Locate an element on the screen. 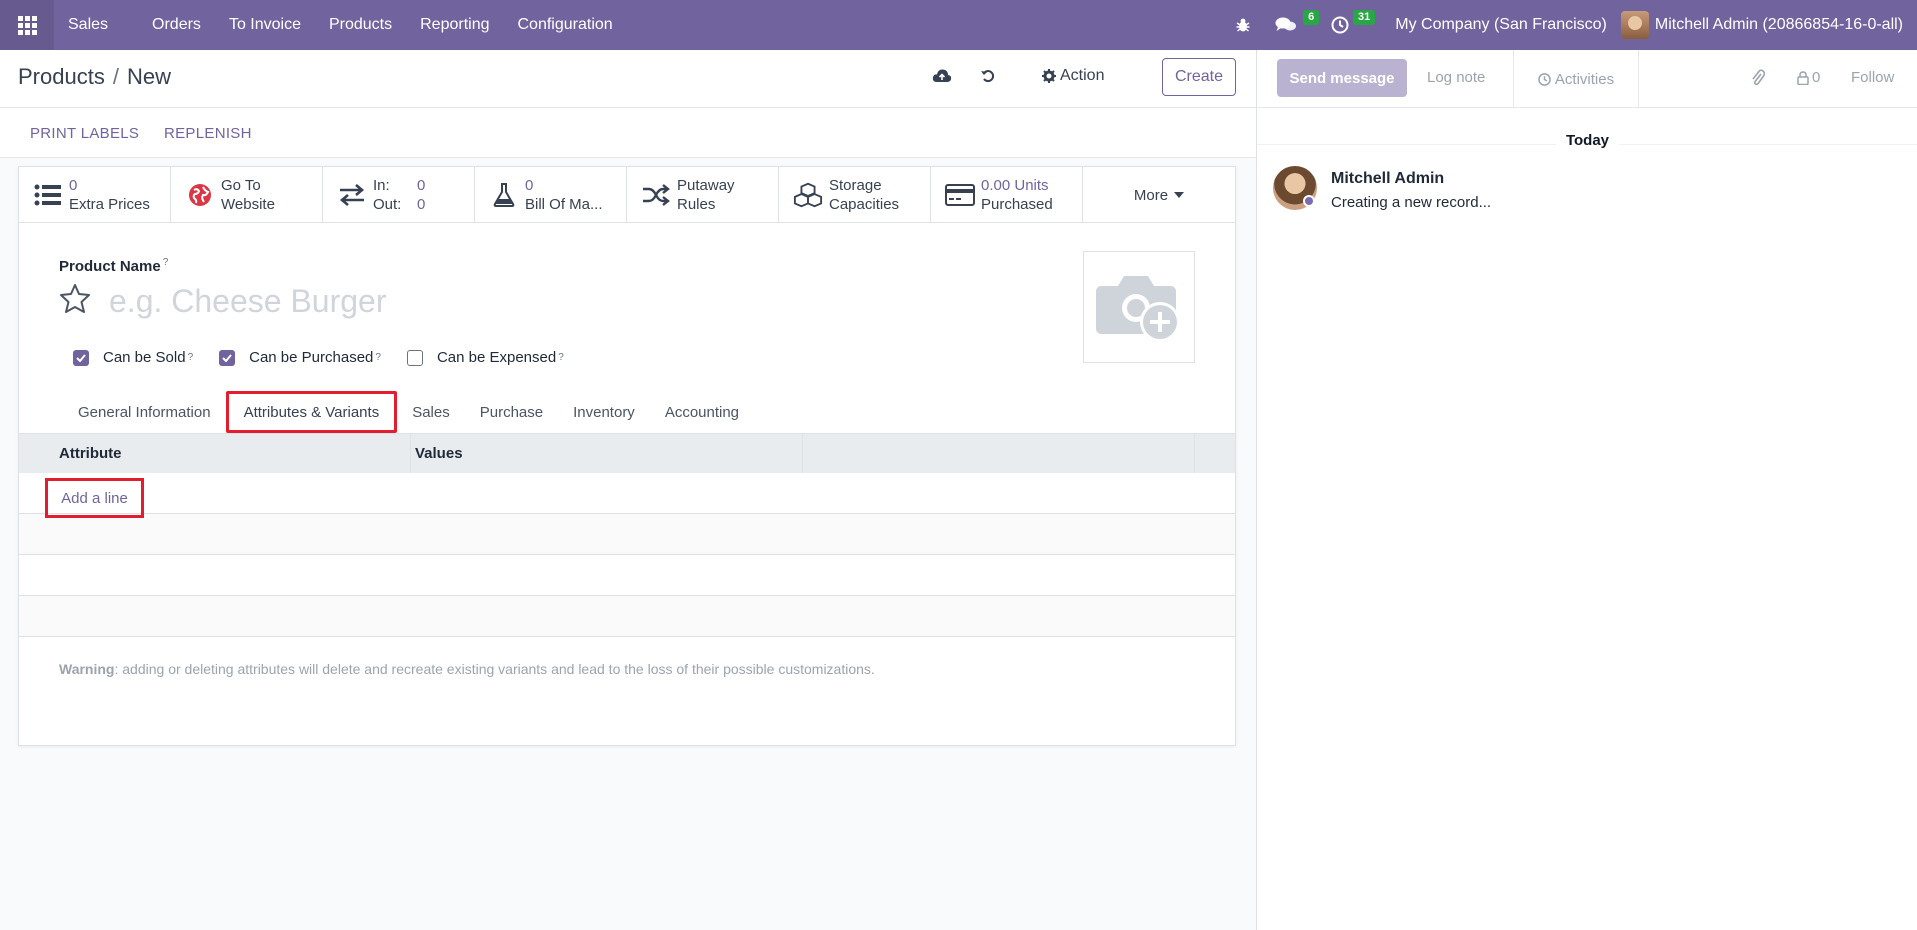 Image resolution: width=1917 pixels, height=930 pixels. check-icon is located at coordinates (227, 357).